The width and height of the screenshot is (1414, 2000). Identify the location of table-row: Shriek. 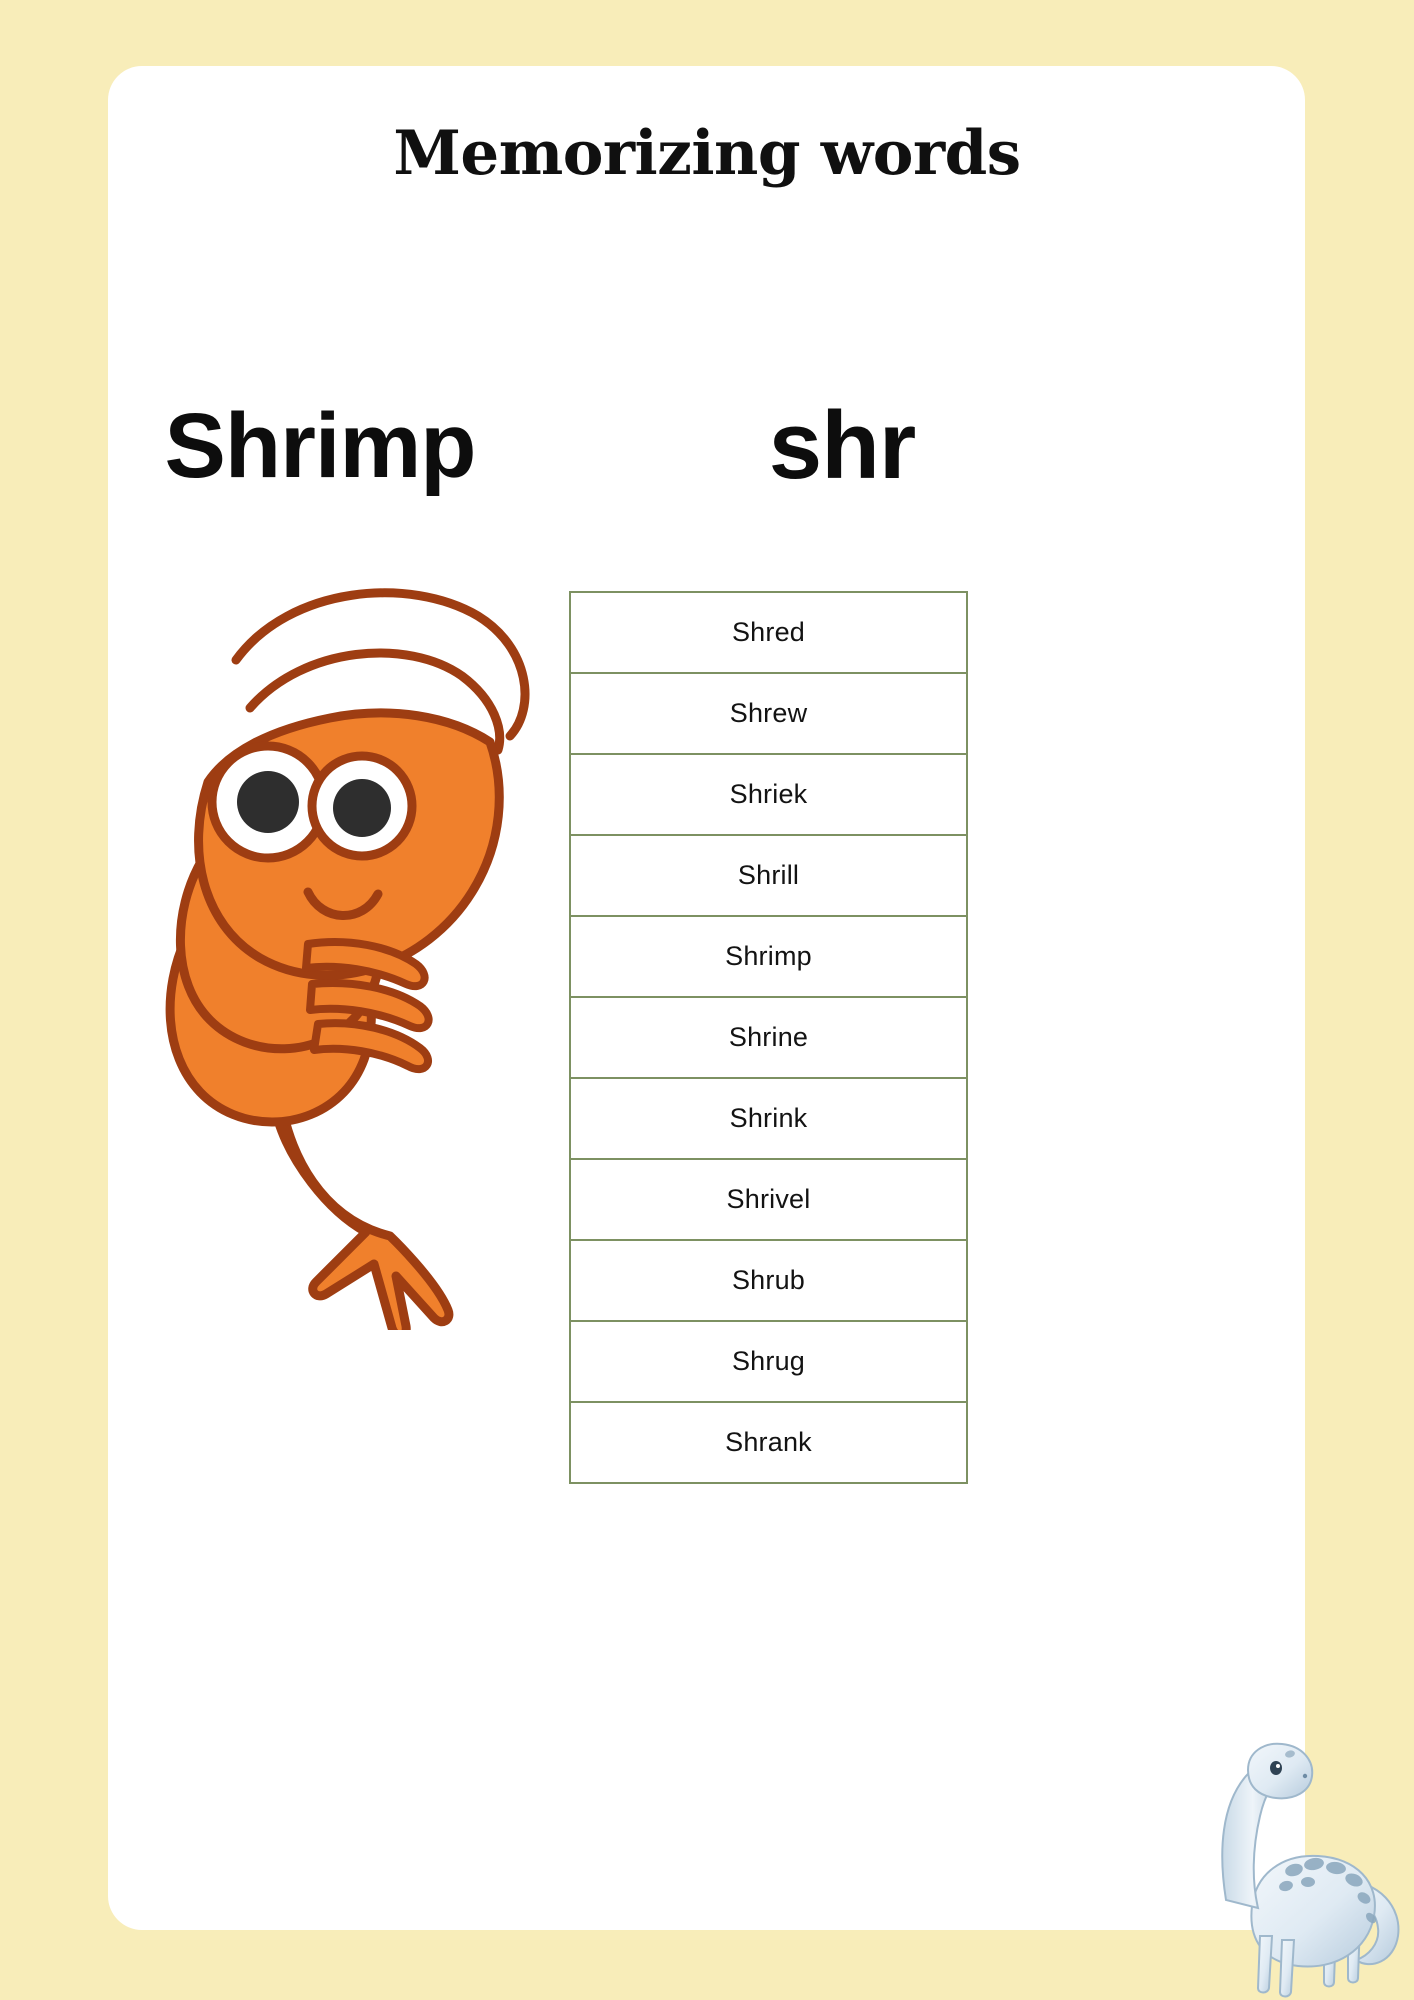
(768, 794).